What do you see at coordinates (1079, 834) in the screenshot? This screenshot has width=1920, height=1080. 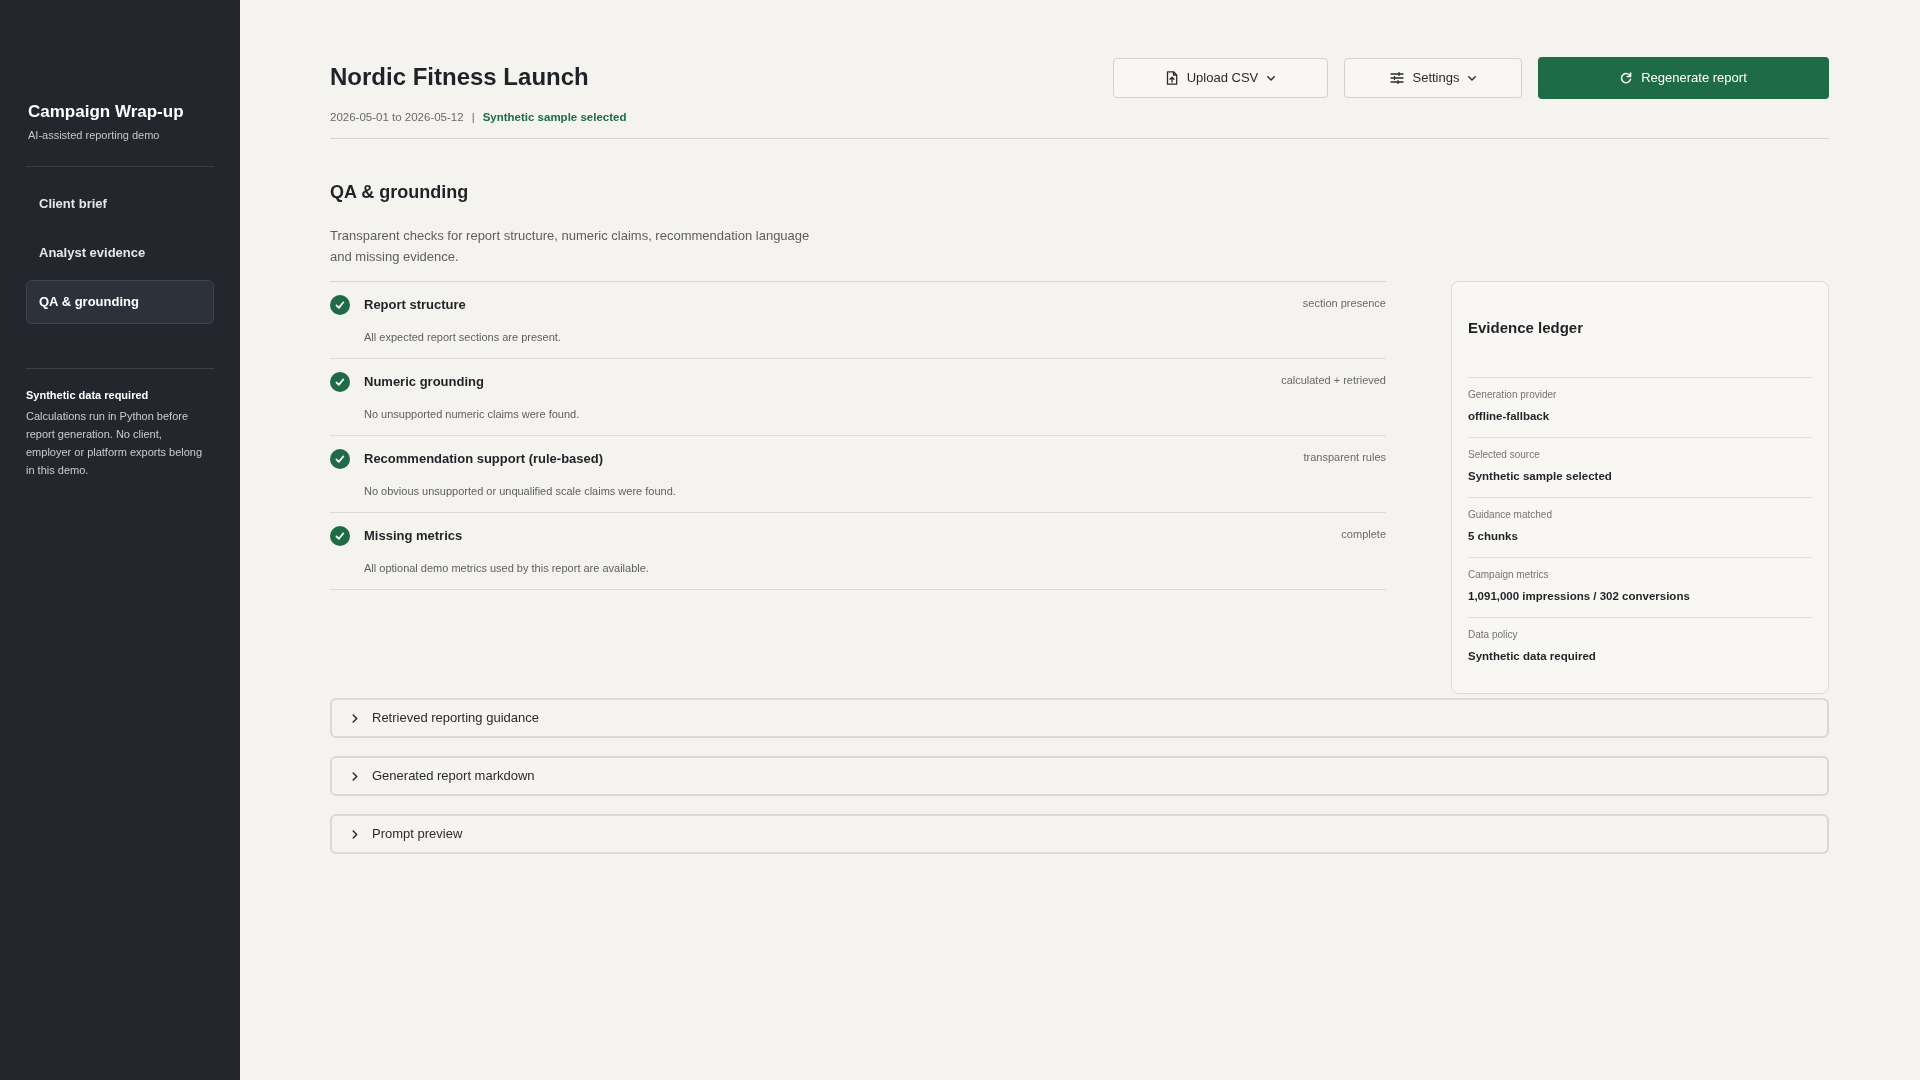 I see `accordion-header: Prompt preview` at bounding box center [1079, 834].